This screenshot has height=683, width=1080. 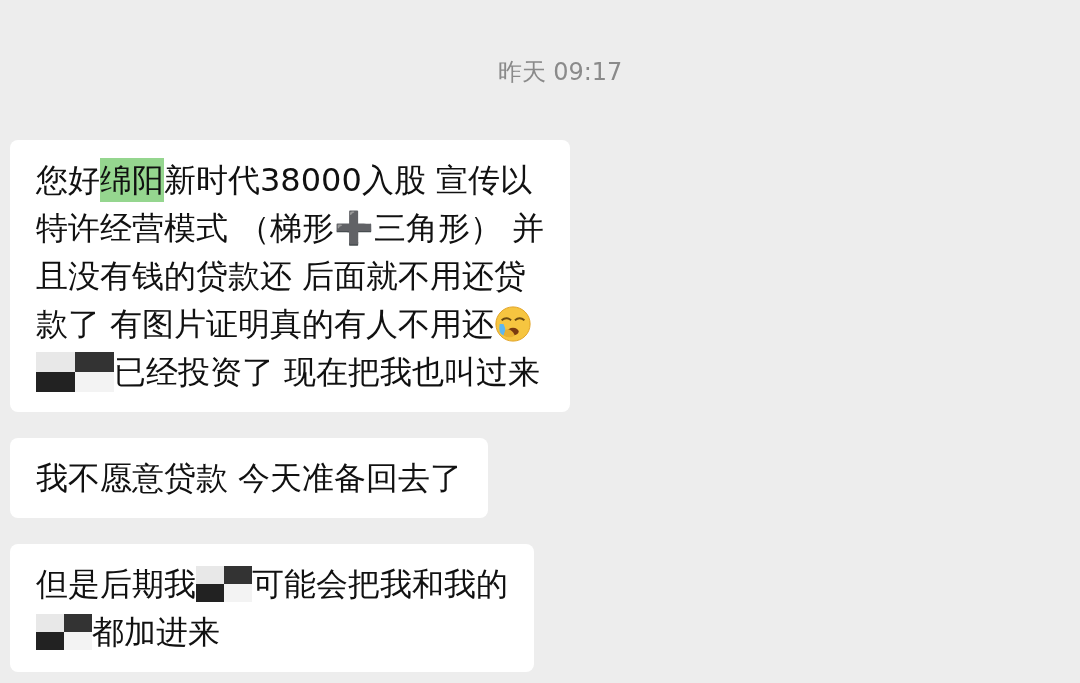 I want to click on message-text: 已经投资了 现在把我也叫过来, so click(x=327, y=372).